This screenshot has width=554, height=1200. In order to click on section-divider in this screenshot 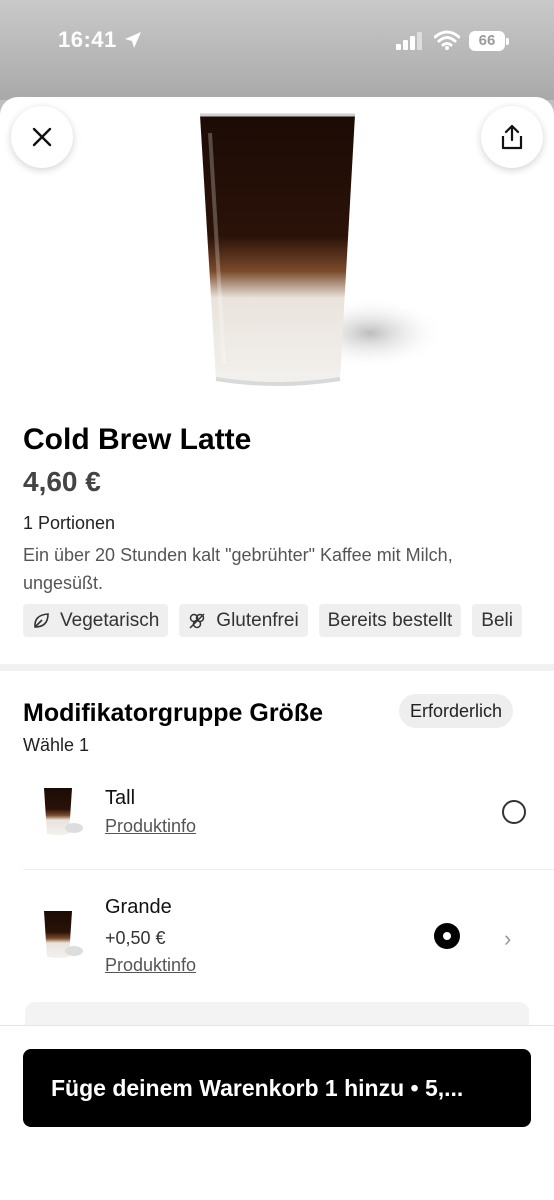, I will do `click(277, 667)`.